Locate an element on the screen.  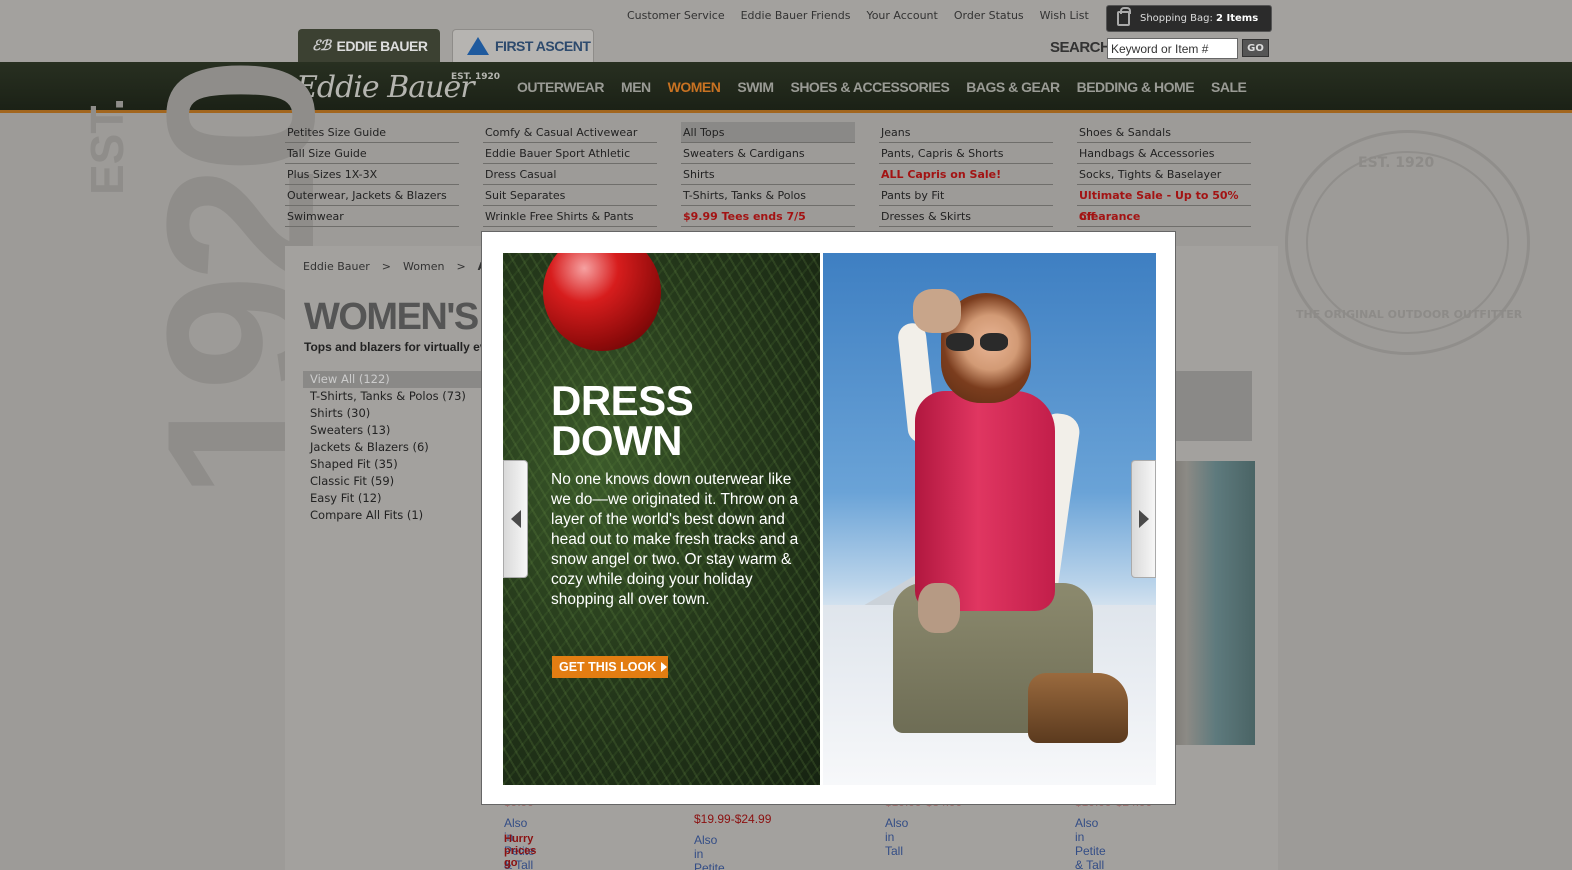
menu-item-suit-separates: Suit Separates is located at coordinates (570, 195).